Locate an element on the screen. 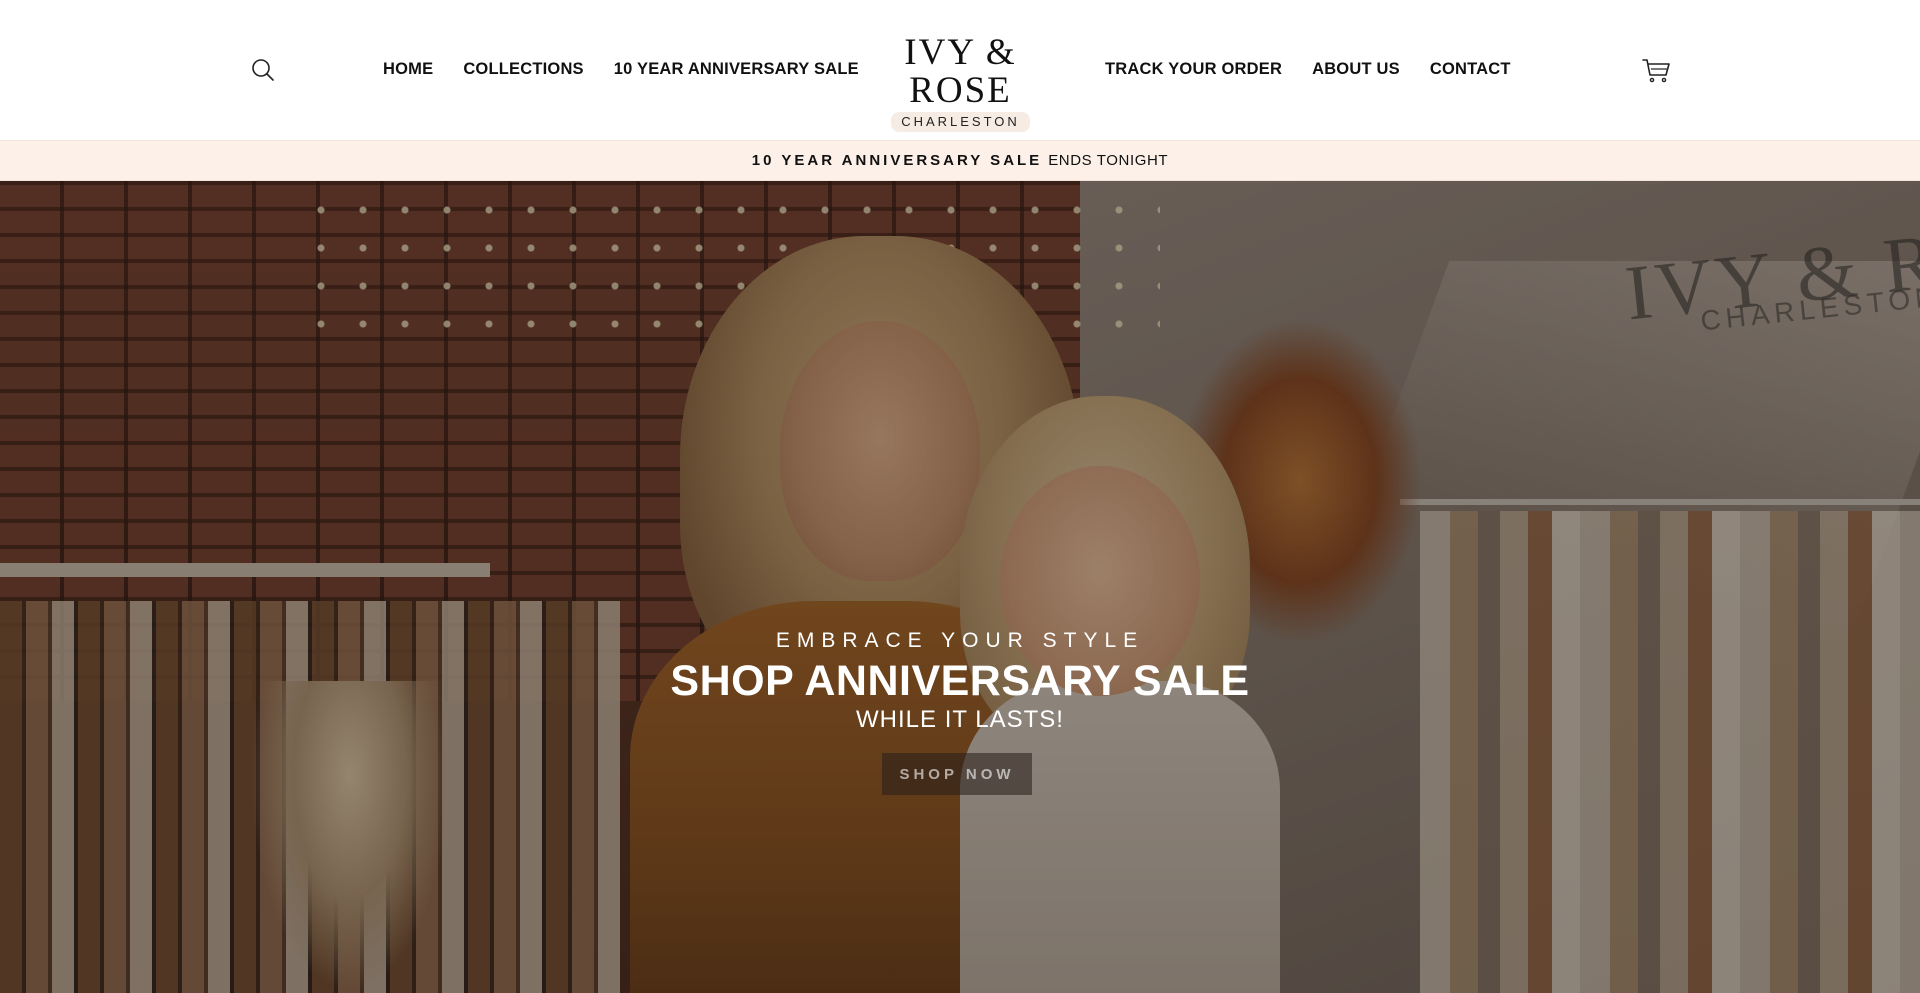  cart-icon is located at coordinates (1656, 71).